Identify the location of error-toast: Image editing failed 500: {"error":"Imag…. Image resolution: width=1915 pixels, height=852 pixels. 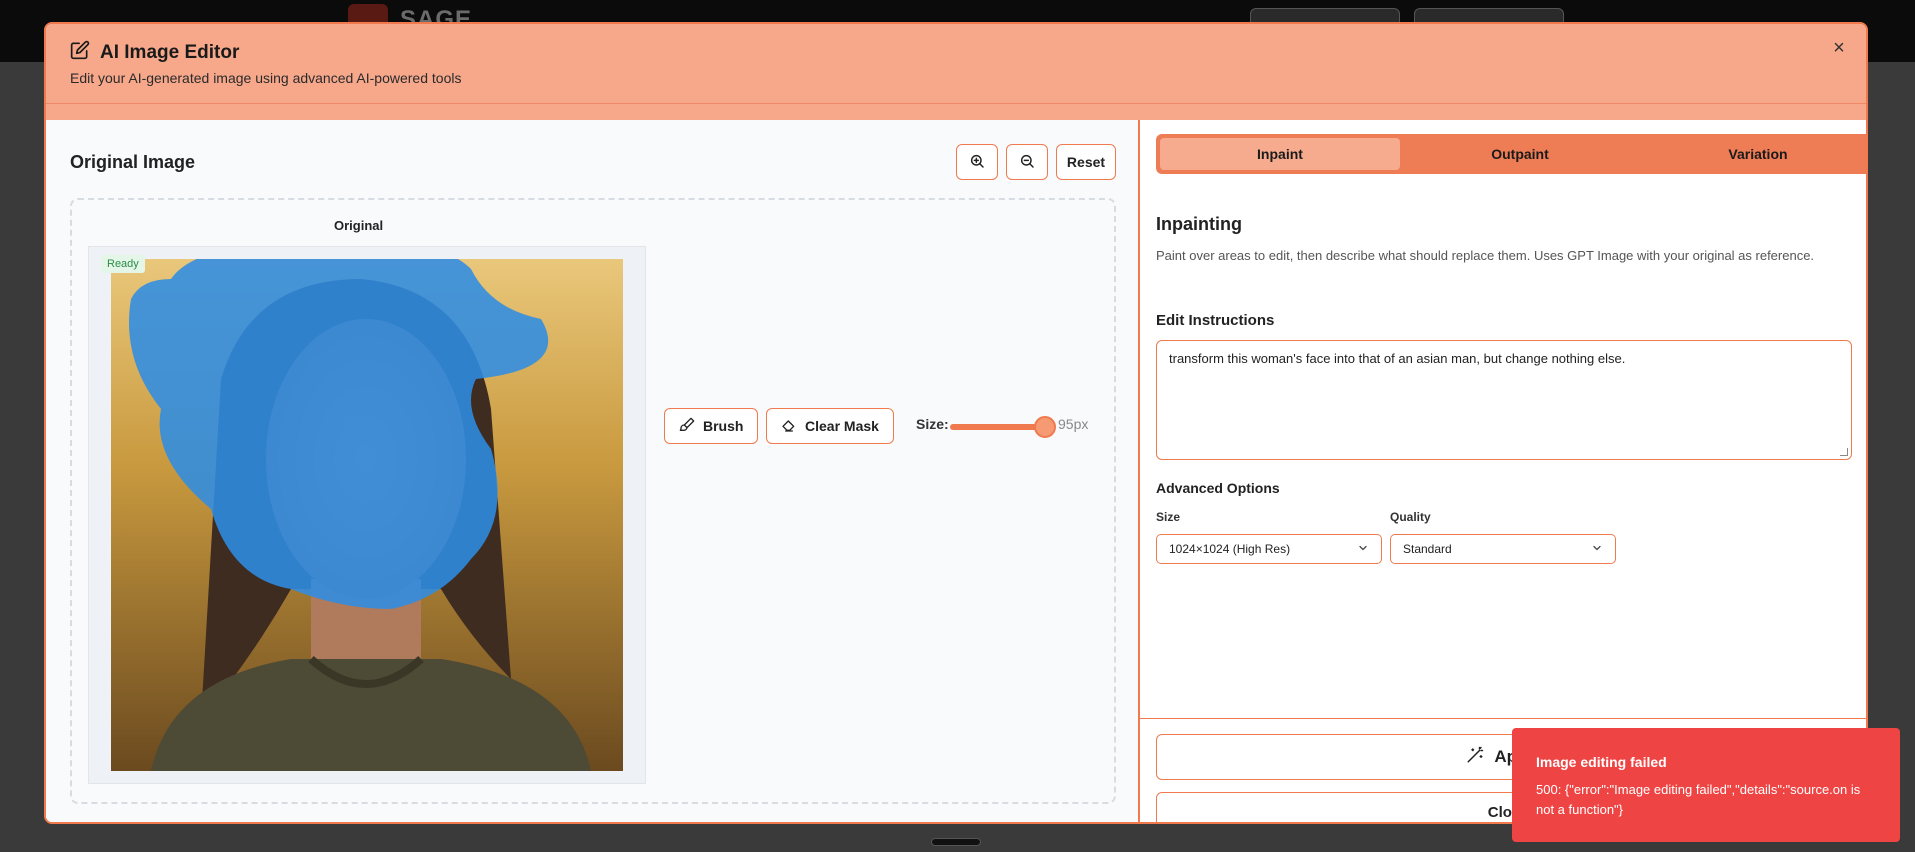
(1706, 785).